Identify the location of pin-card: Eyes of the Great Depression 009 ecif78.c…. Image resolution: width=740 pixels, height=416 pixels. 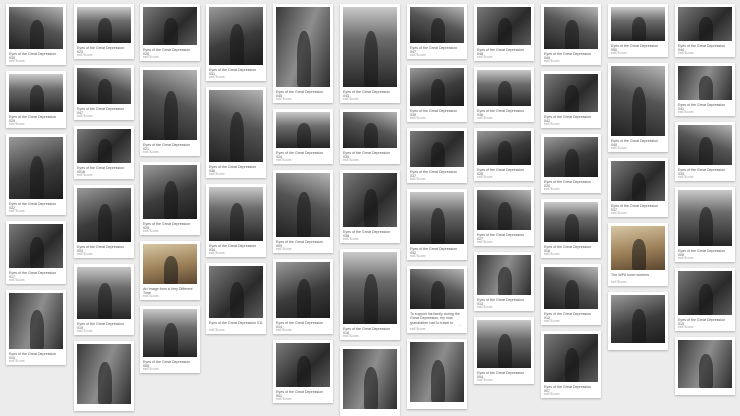
(303, 211).